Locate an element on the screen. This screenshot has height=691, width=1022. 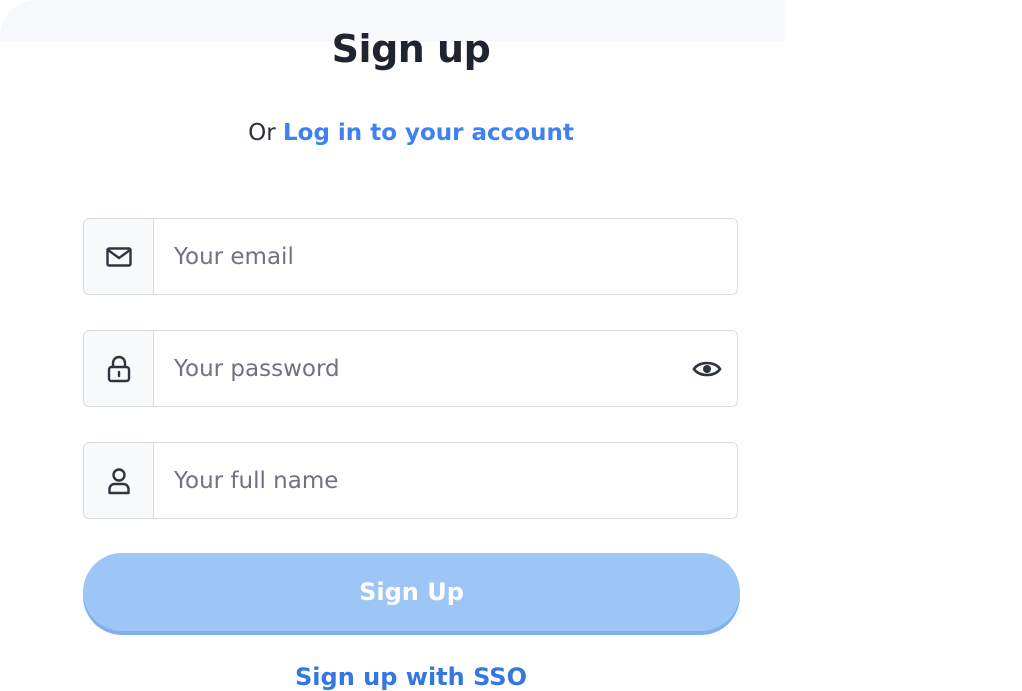
lock-icon is located at coordinates (118, 368).